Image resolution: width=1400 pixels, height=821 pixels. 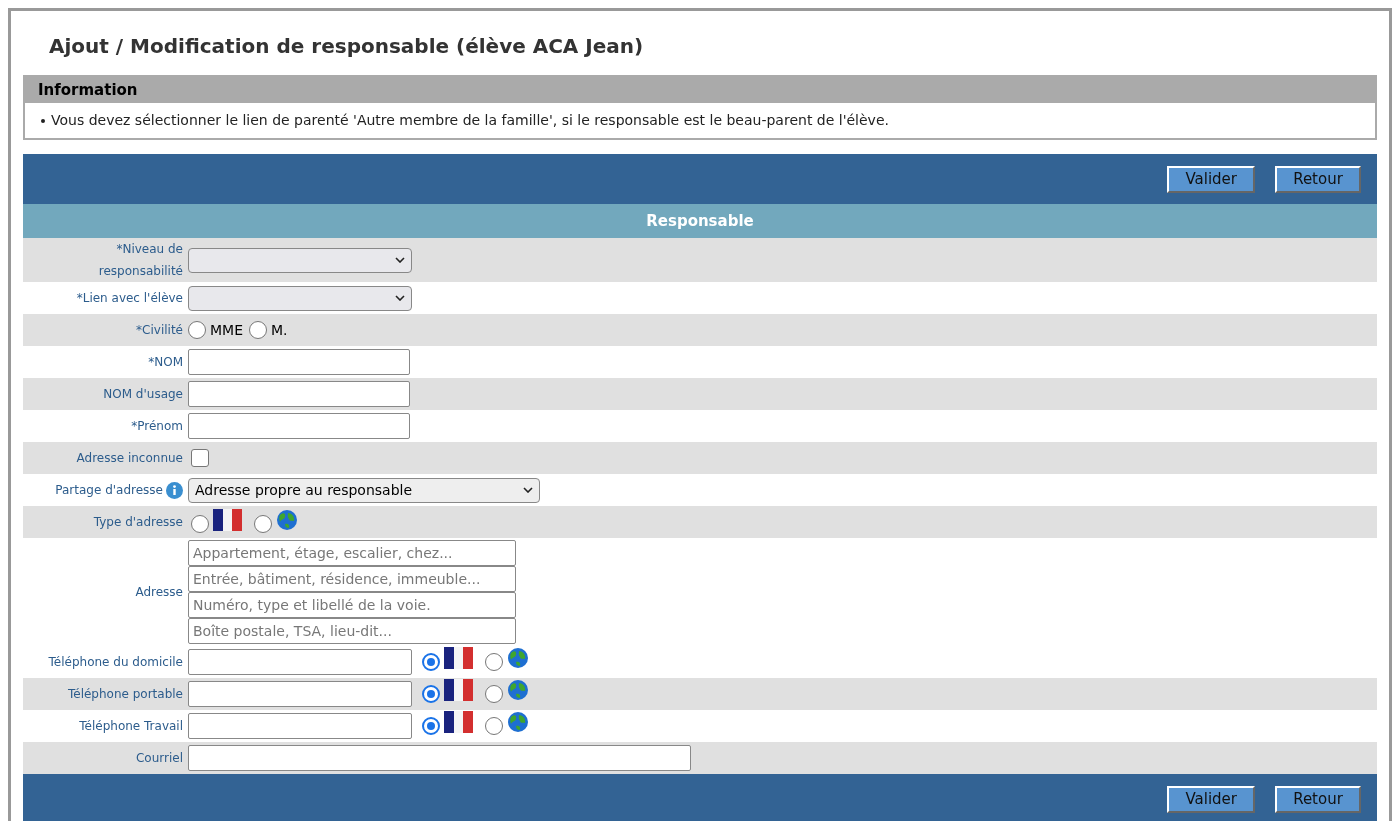 What do you see at coordinates (115, 662) in the screenshot?
I see `field-label: Téléphone du domicile` at bounding box center [115, 662].